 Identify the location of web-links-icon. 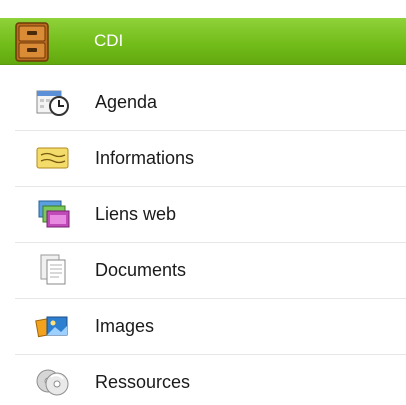
(54, 214).